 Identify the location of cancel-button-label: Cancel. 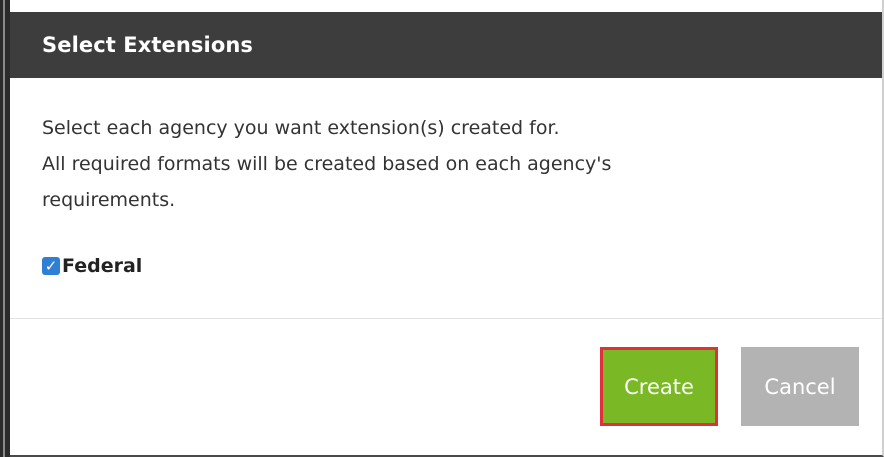
(800, 386).